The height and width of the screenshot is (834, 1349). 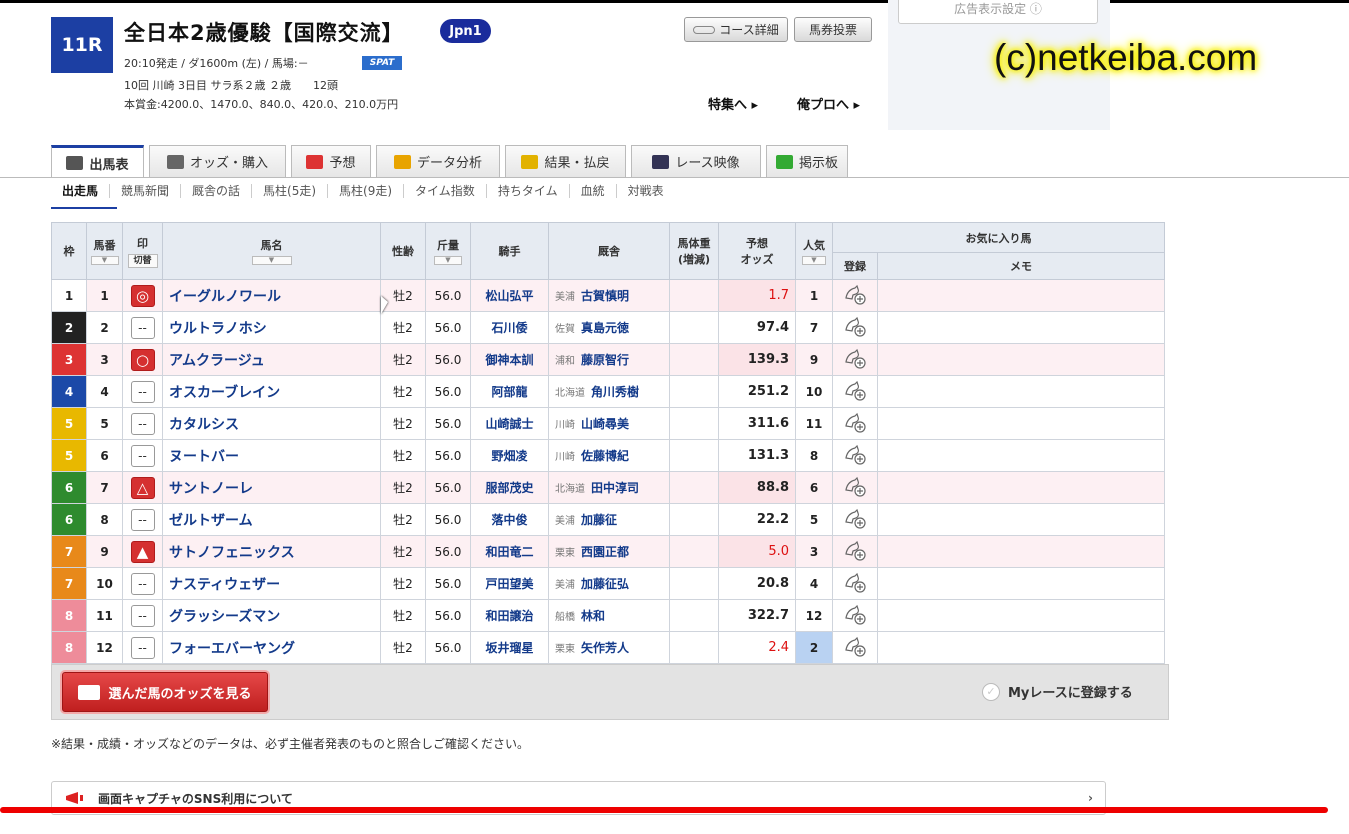 What do you see at coordinates (271, 295) in the screenshot?
I see `horse-name-link: イーグルノワール` at bounding box center [271, 295].